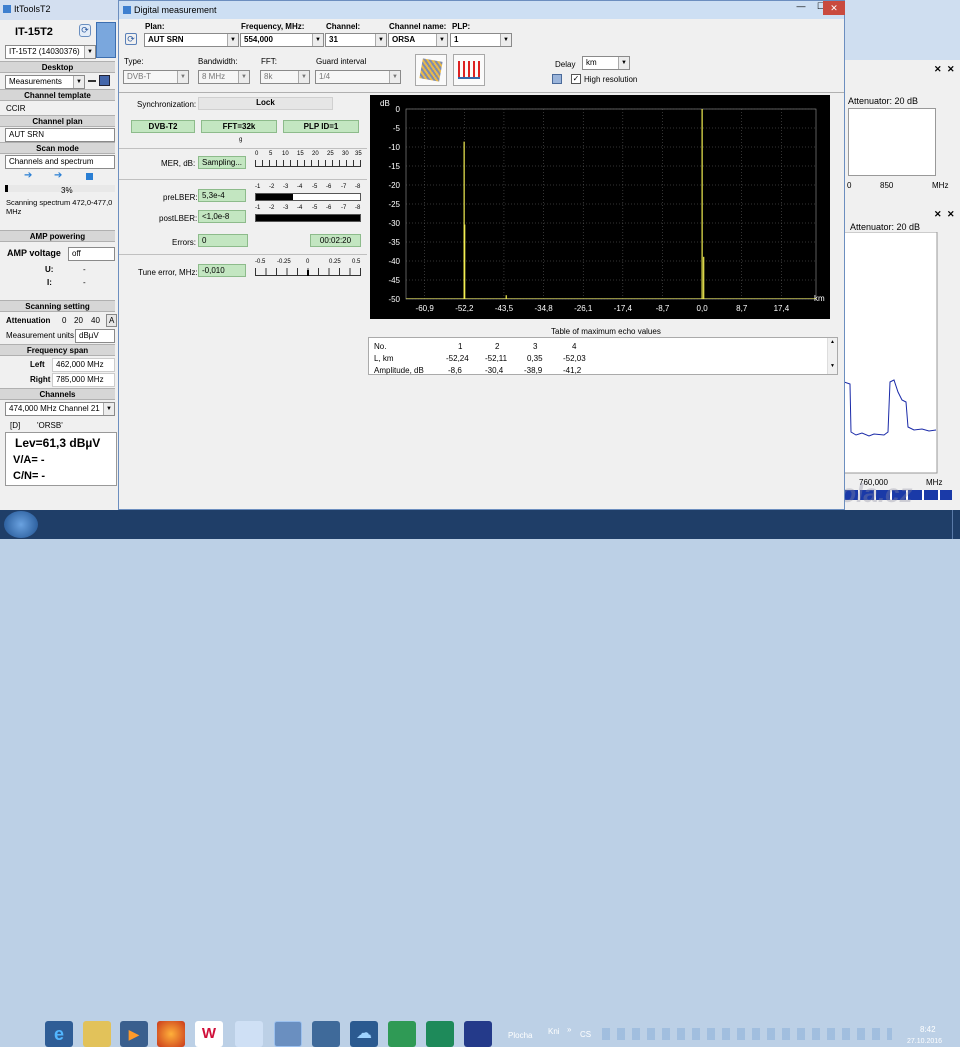 This screenshot has height=1047, width=960. Describe the element at coordinates (50, 52) in the screenshot. I see `device-select: IT-15T2 (14030376) ▼` at that location.